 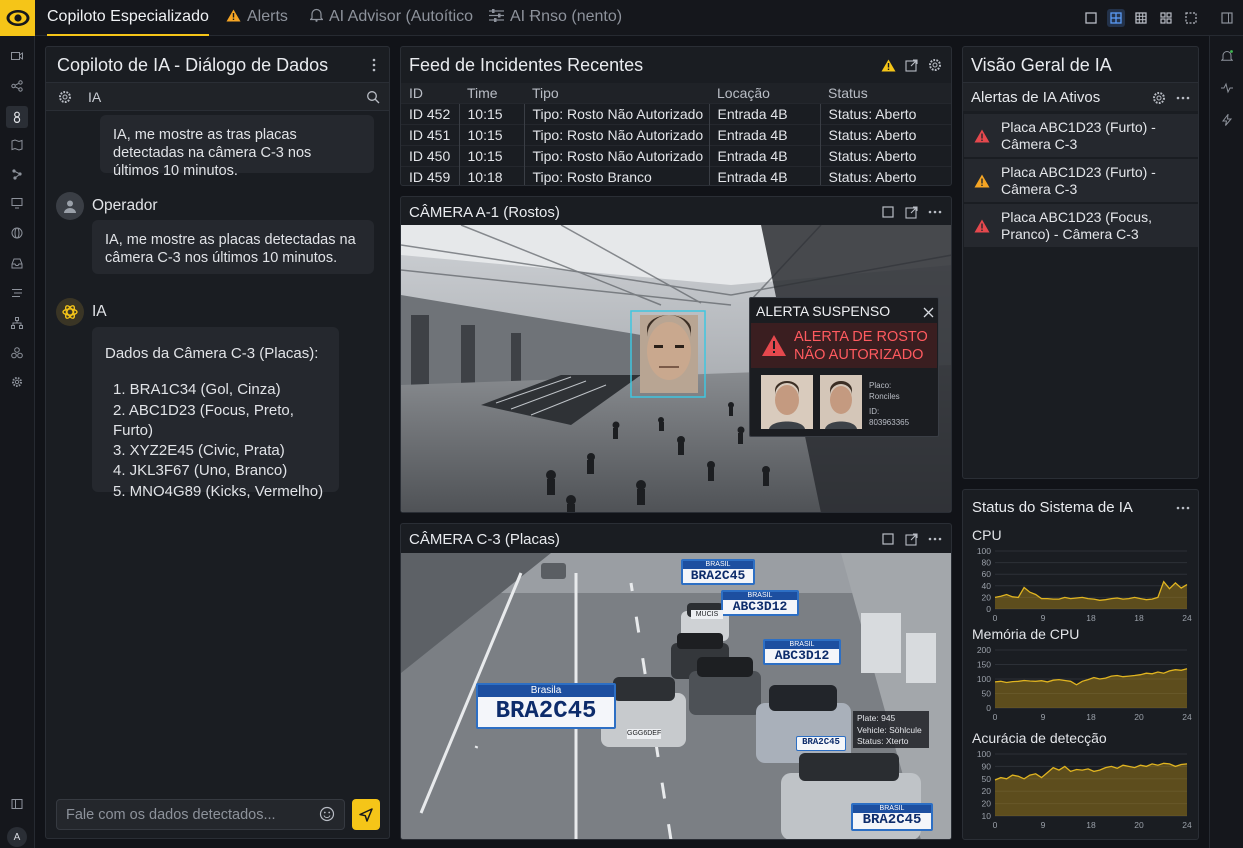 I want to click on camera-a1-title: CÂMERA A-1 (Rostos), so click(x=484, y=212).